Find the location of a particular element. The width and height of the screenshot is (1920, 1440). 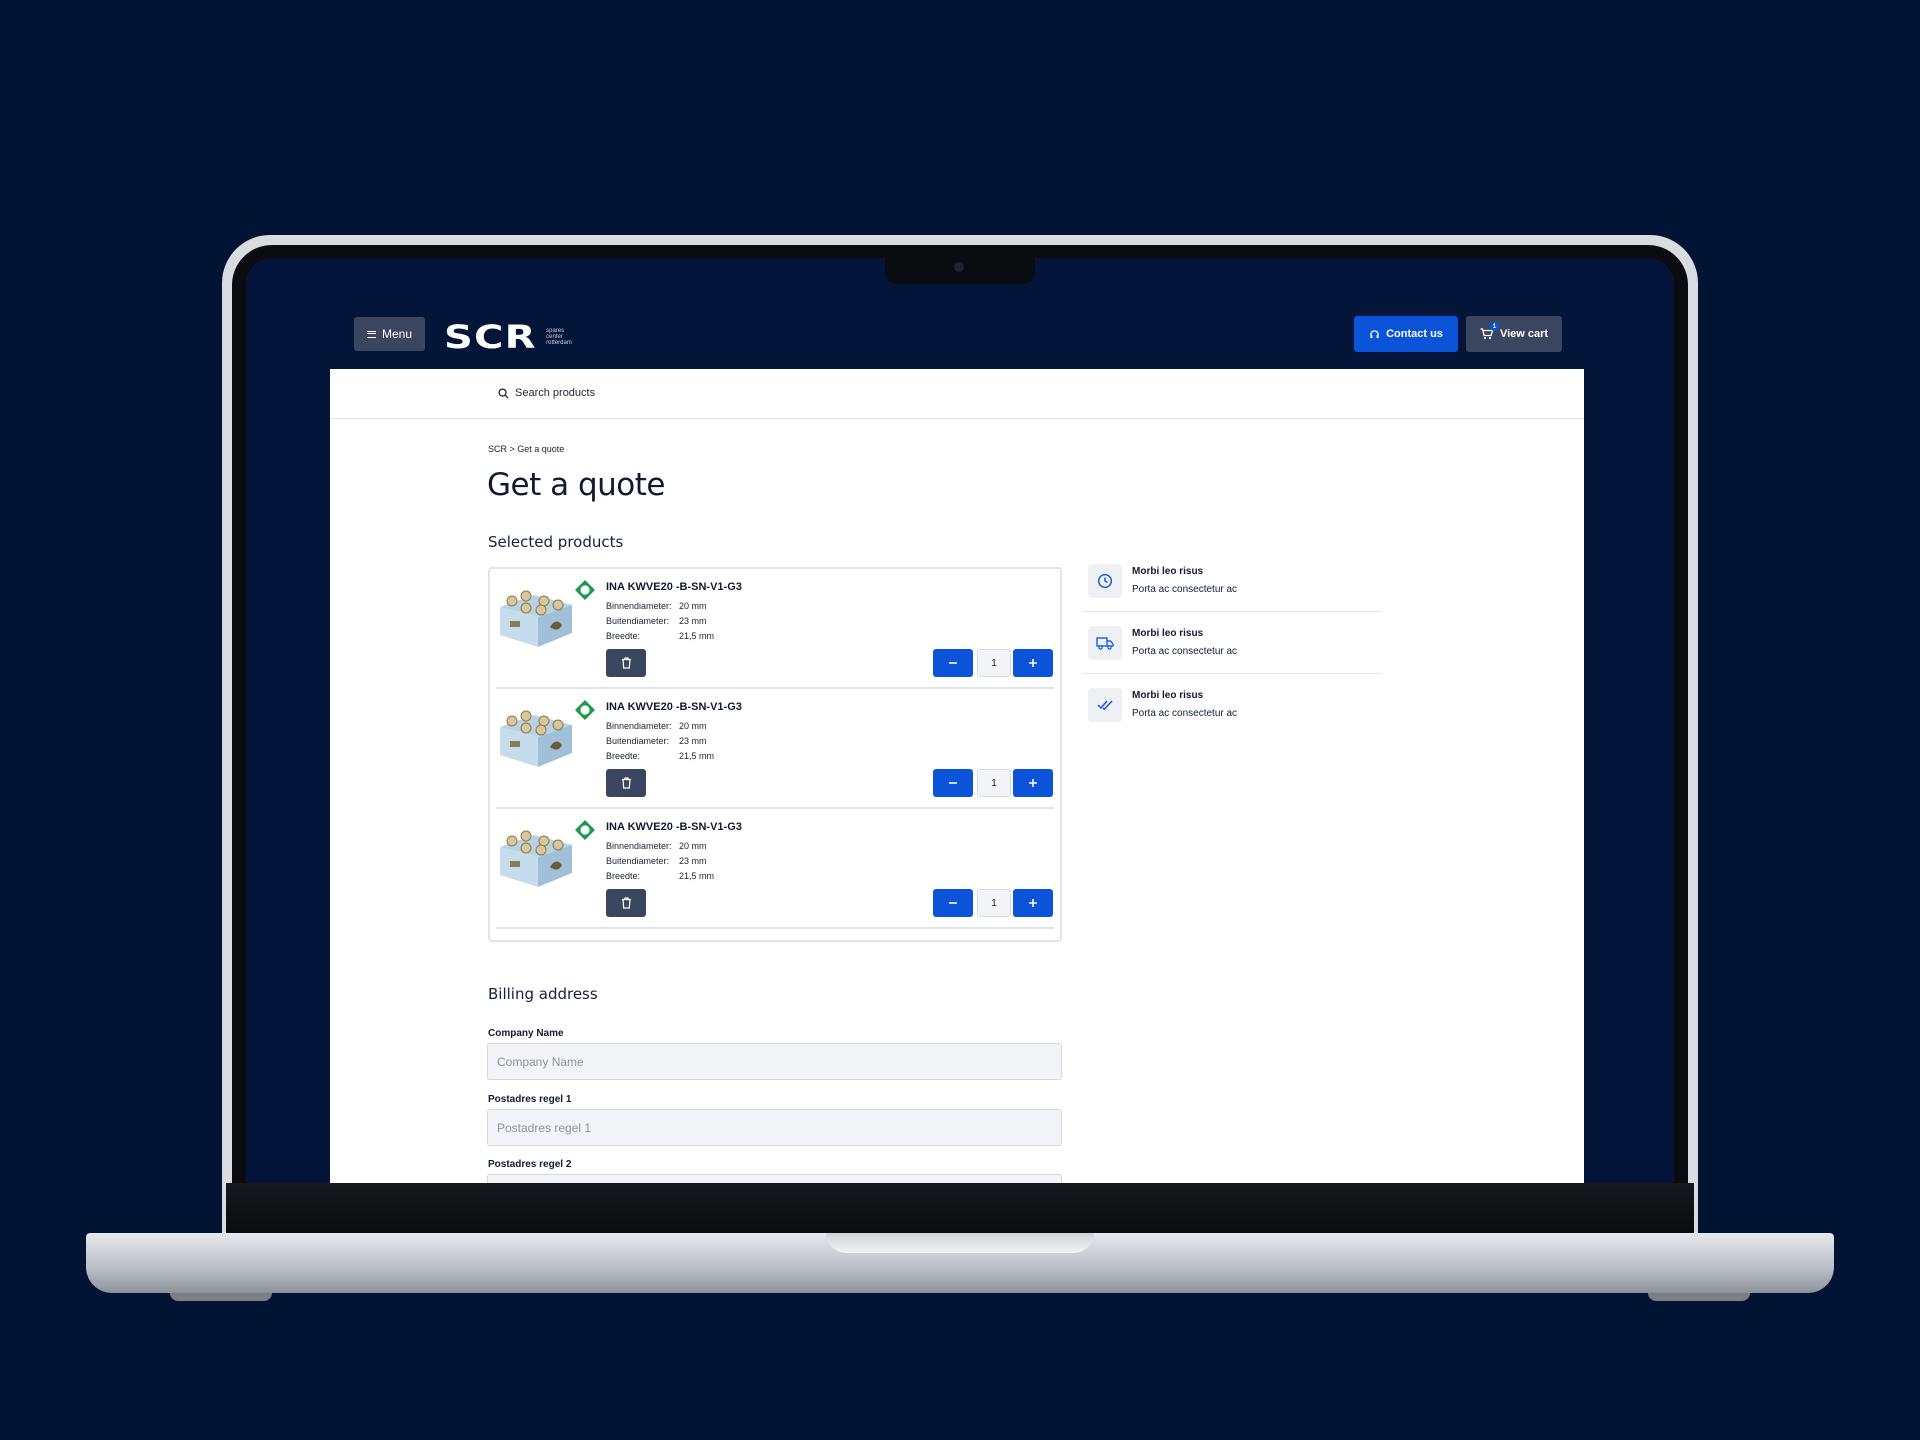

truck-icon is located at coordinates (1105, 643).